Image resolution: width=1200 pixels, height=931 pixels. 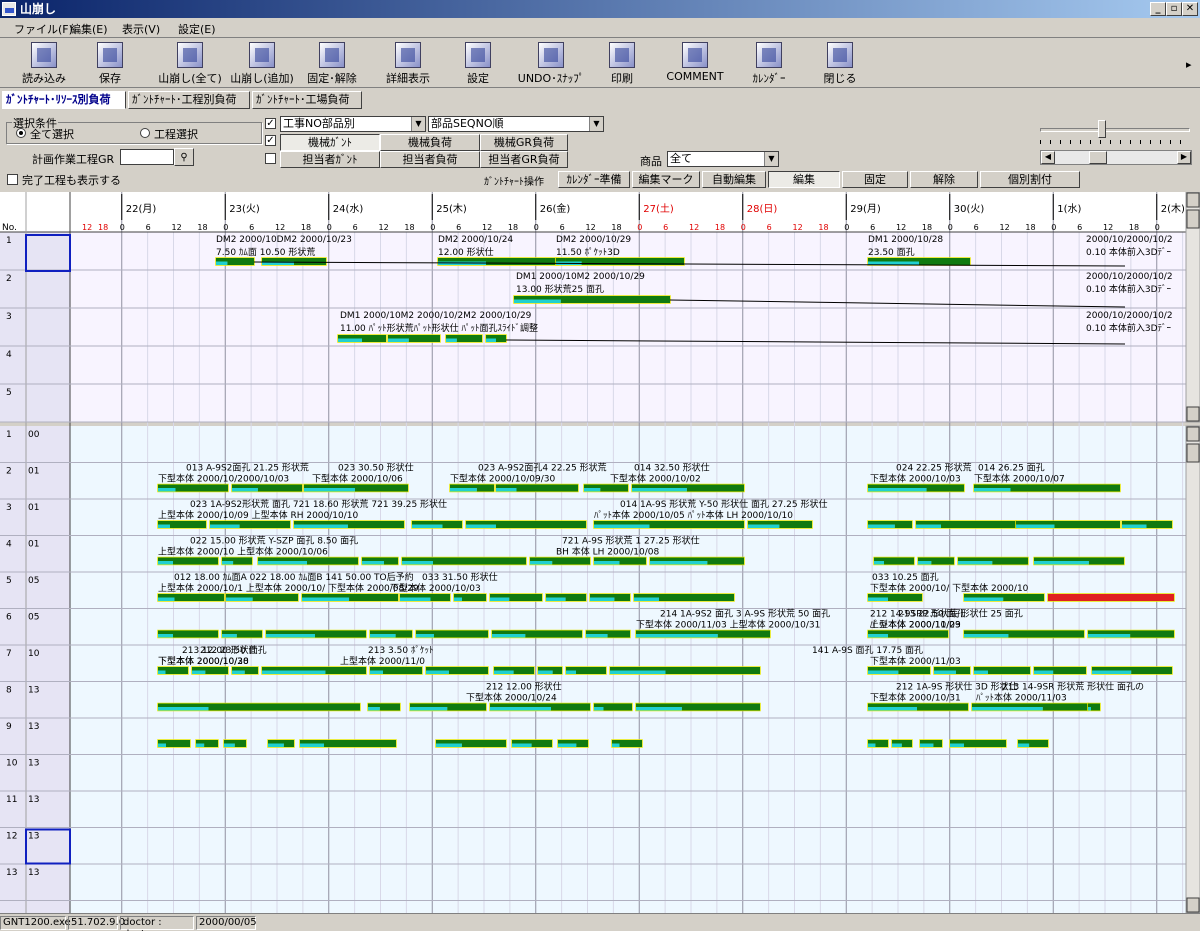 What do you see at coordinates (43, 29) in the screenshot?
I see `menu-file: ファイル(F)` at bounding box center [43, 29].